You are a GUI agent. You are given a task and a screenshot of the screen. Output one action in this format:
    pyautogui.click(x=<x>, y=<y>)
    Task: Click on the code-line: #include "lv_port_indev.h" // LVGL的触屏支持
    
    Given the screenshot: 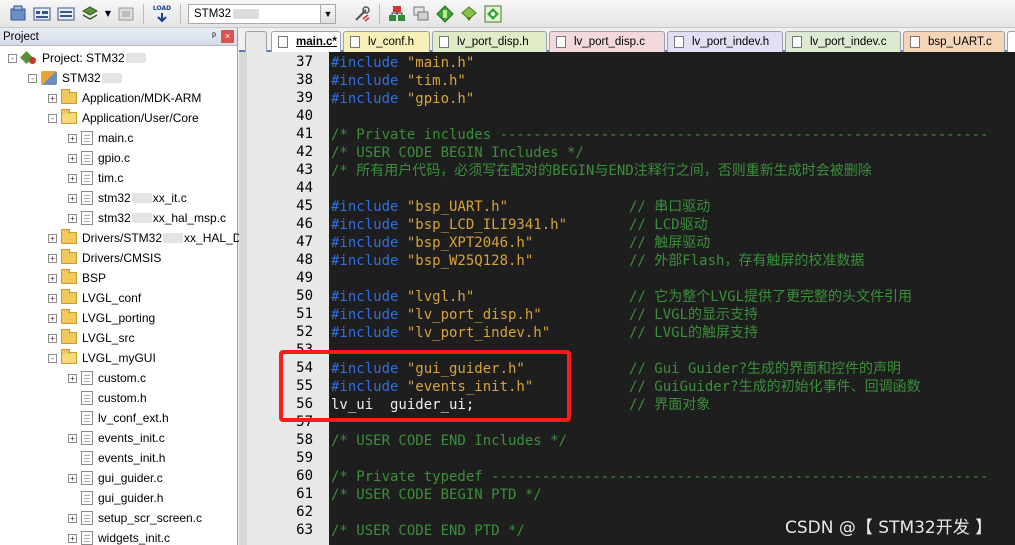 What is the action you would take?
    pyautogui.click(x=627, y=333)
    